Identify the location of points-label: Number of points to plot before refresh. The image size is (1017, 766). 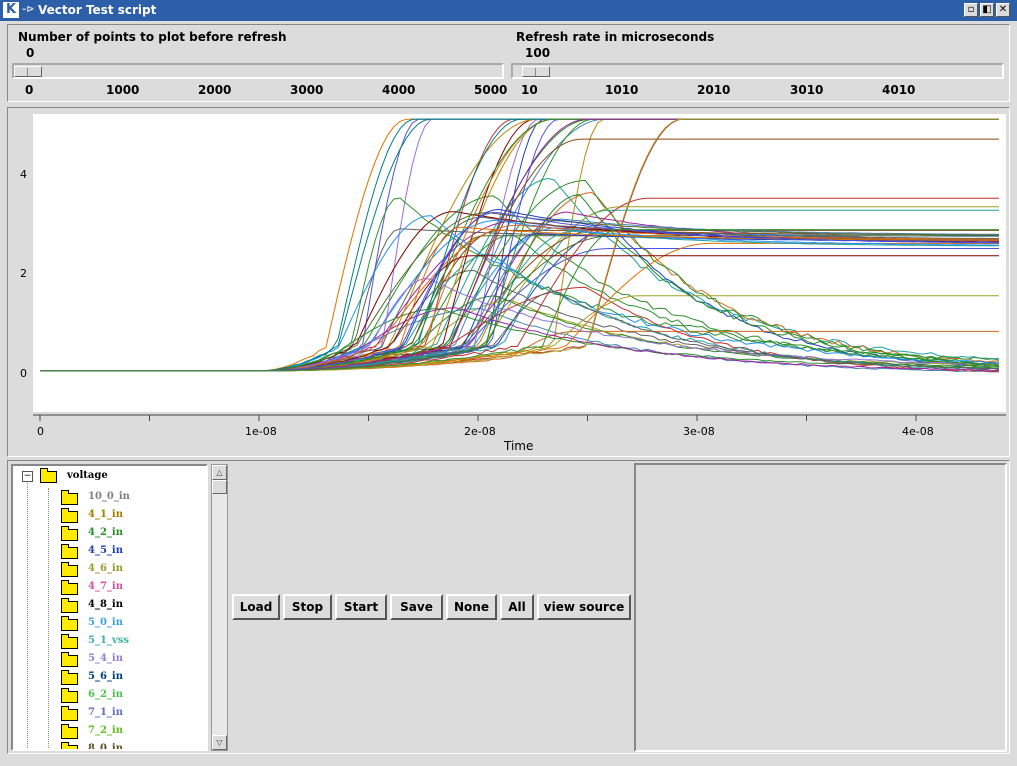
(152, 37).